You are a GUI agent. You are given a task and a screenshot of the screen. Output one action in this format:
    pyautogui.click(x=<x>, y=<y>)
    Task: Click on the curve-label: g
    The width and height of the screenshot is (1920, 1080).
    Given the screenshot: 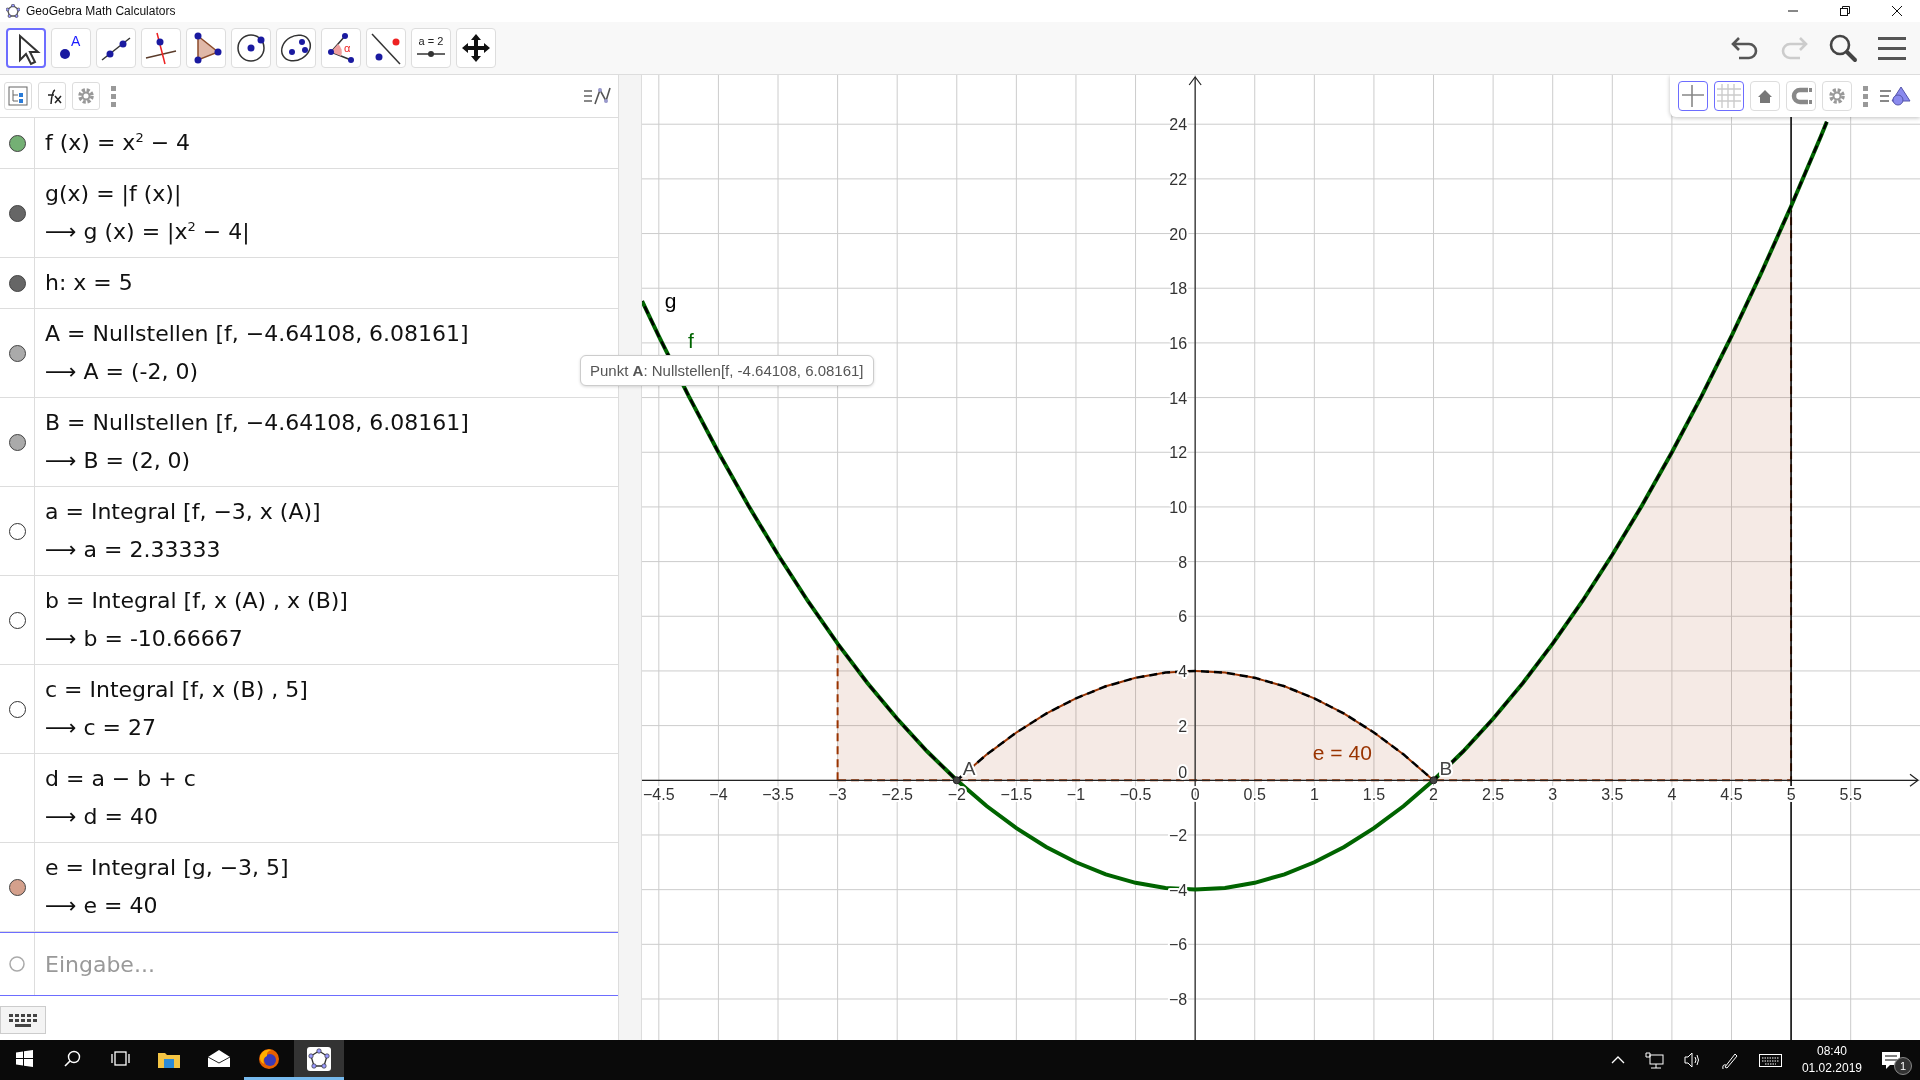 What is the action you would take?
    pyautogui.click(x=670, y=300)
    